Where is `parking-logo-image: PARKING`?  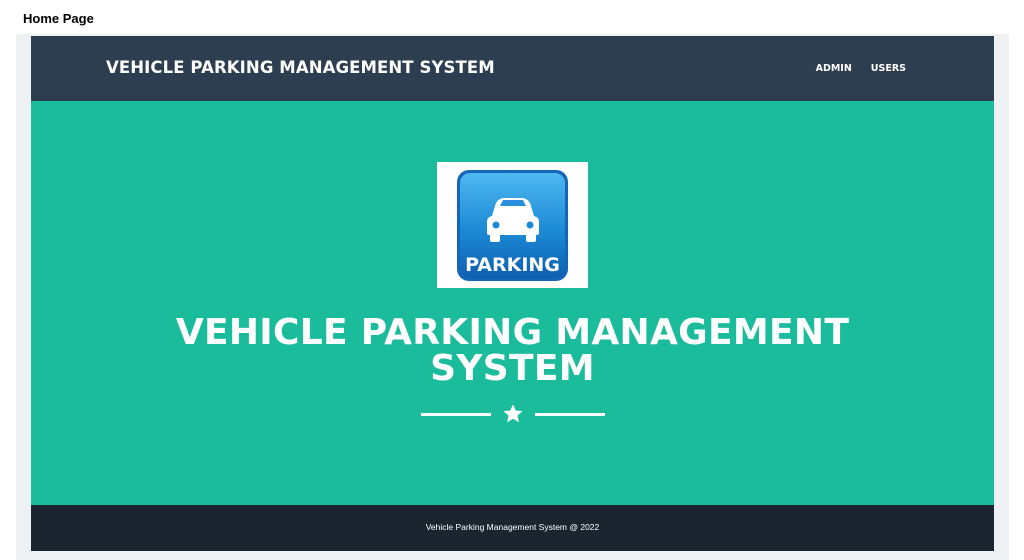 parking-logo-image: PARKING is located at coordinates (512, 225).